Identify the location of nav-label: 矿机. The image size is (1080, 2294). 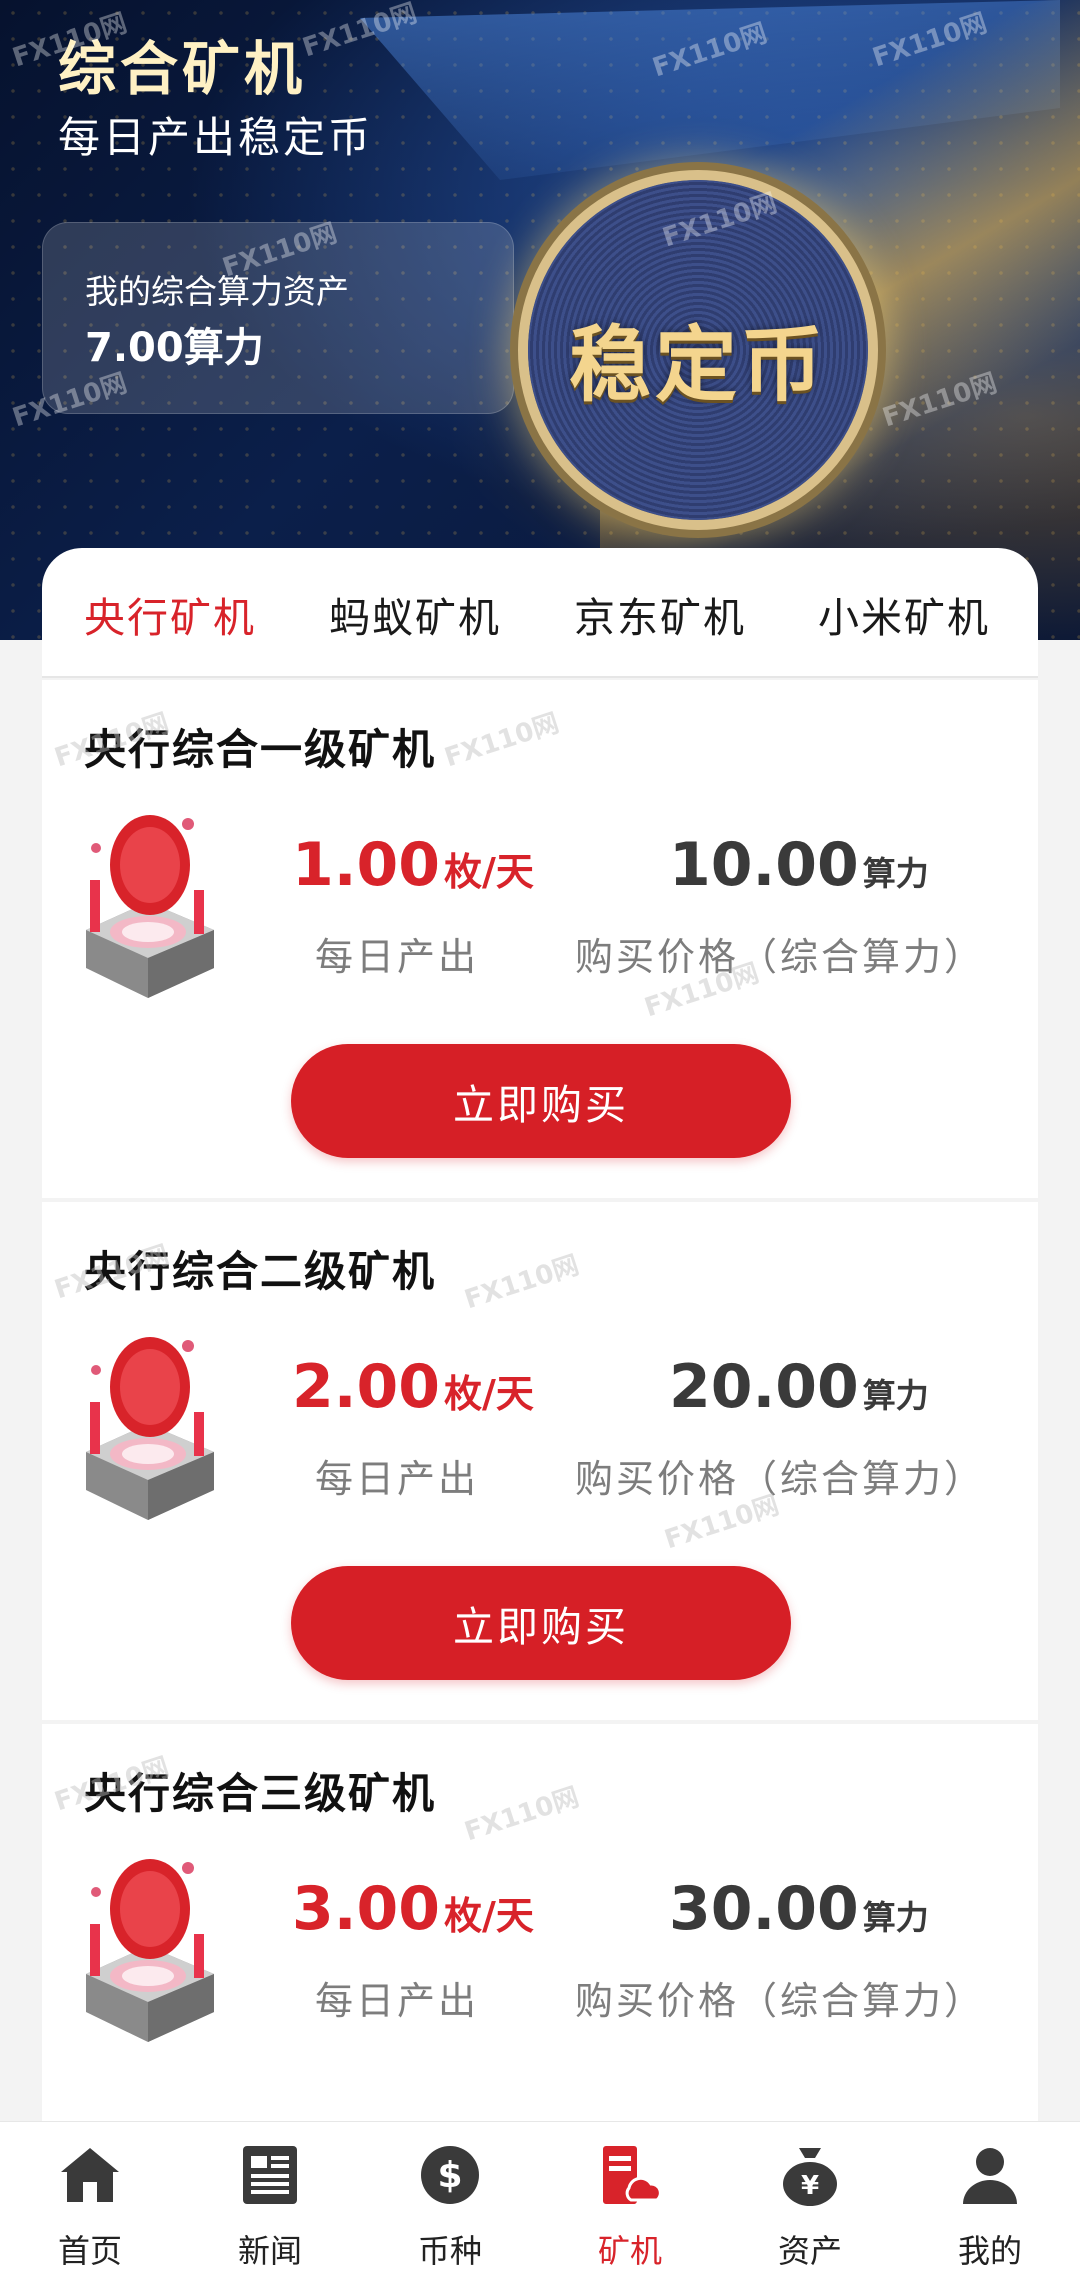
(629, 2251).